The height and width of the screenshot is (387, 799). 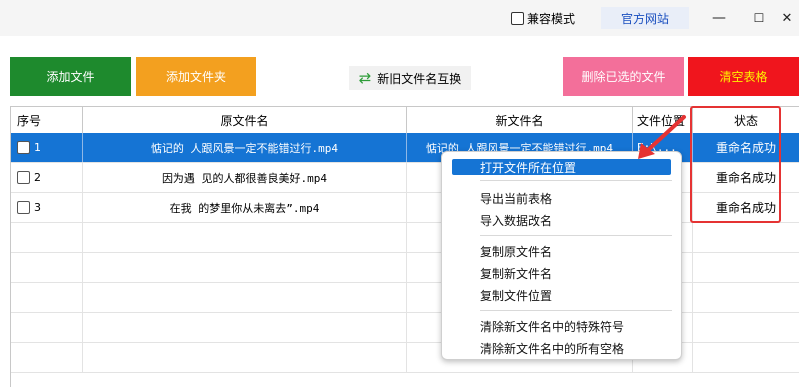 I want to click on menu-import-rename: 导入数据改名, so click(x=516, y=220).